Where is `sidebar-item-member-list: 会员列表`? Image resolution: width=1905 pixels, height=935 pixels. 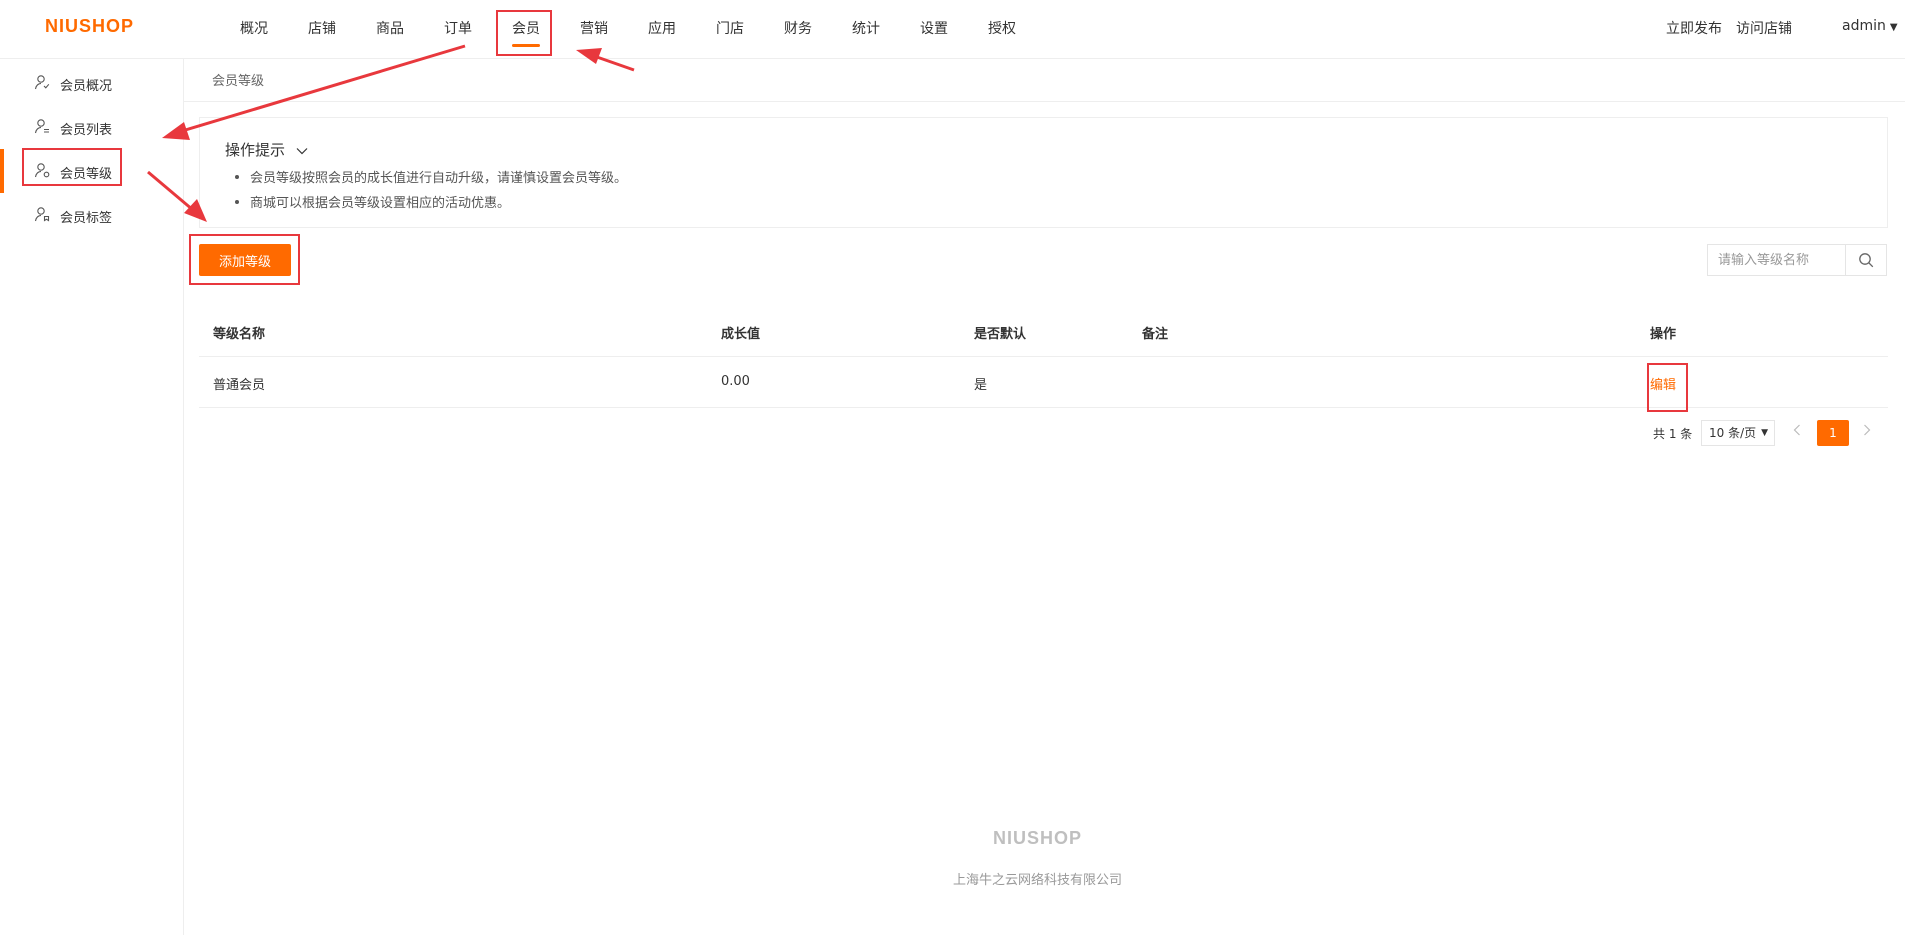
sidebar-item-member-list: 会员列表 is located at coordinates (91, 127).